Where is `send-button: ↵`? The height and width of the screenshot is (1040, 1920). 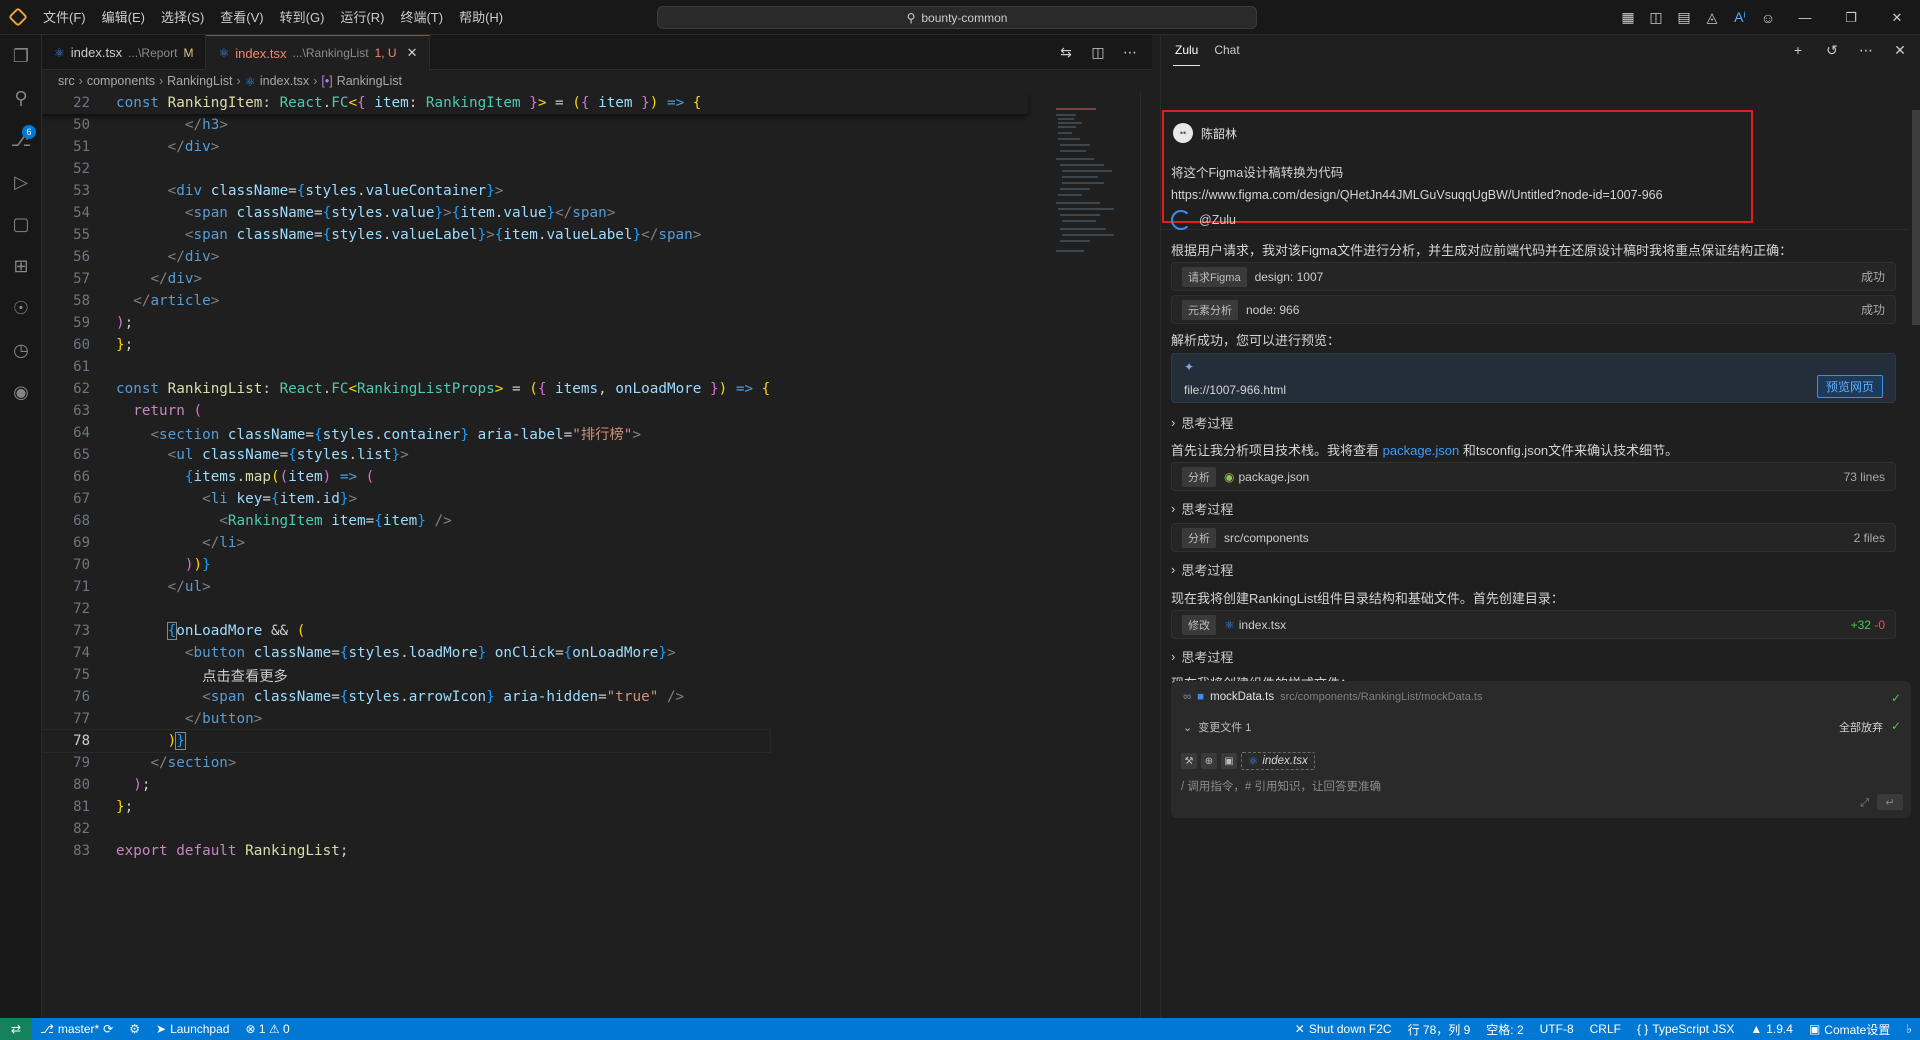
send-button: ↵ is located at coordinates (1890, 802).